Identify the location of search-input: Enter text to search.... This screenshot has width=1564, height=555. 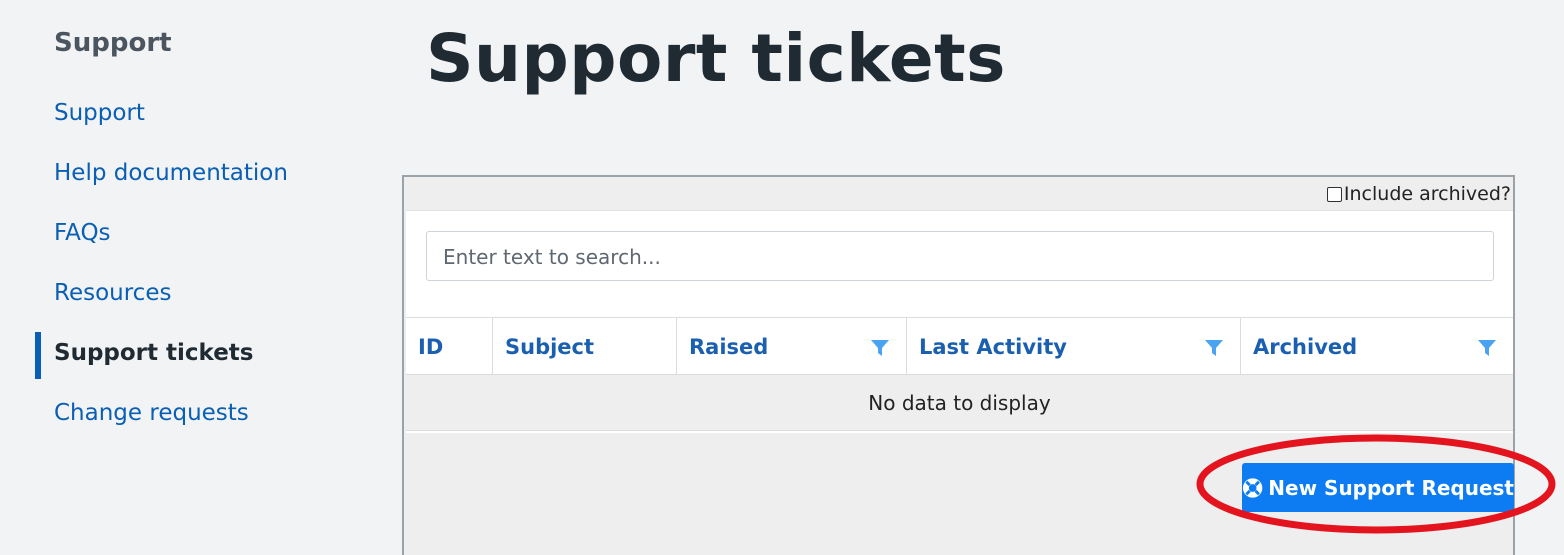
(960, 256).